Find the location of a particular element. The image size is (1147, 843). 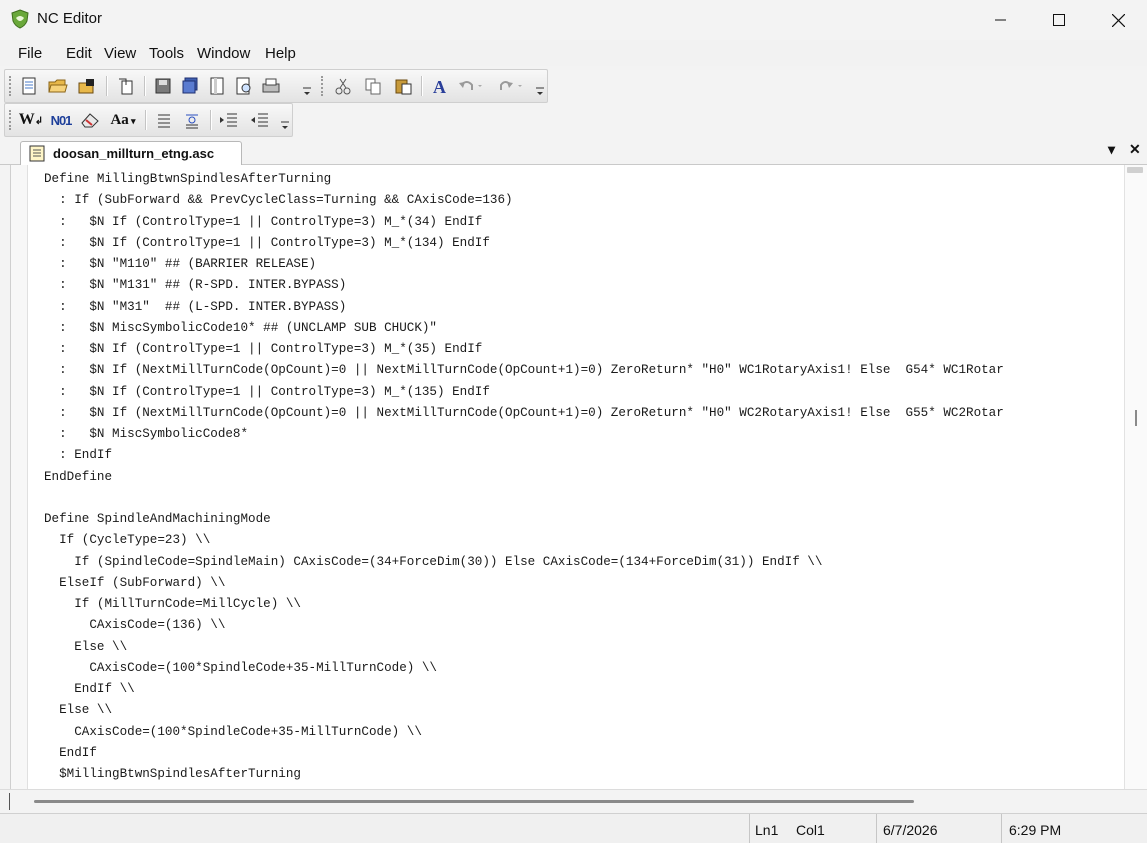

code-line is located at coordinates (524, 498).